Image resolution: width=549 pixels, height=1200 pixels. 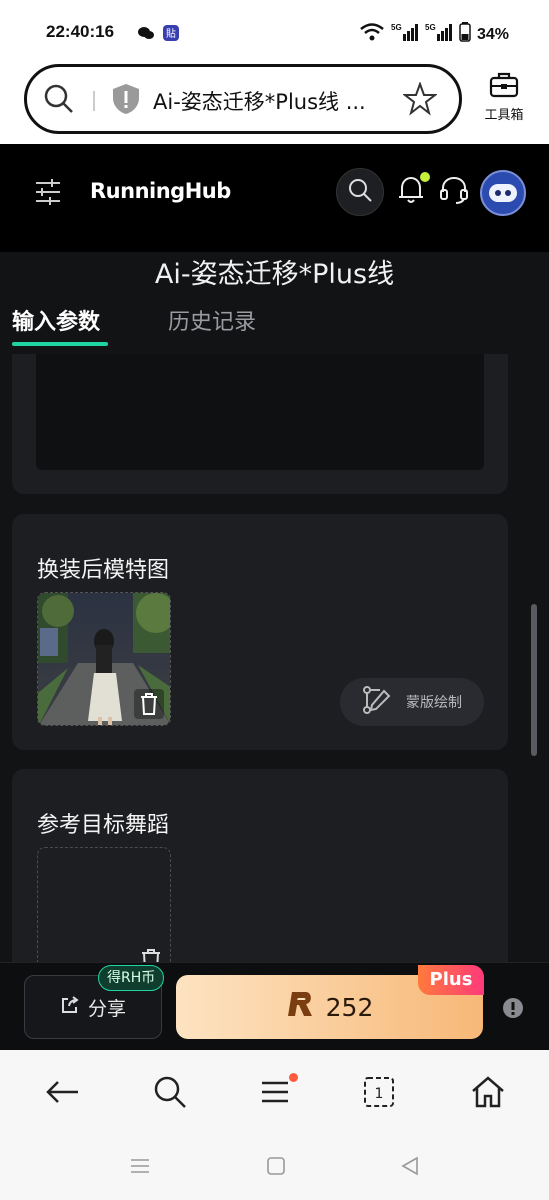 What do you see at coordinates (410, 1168) in the screenshot?
I see `back-triangle-icon` at bounding box center [410, 1168].